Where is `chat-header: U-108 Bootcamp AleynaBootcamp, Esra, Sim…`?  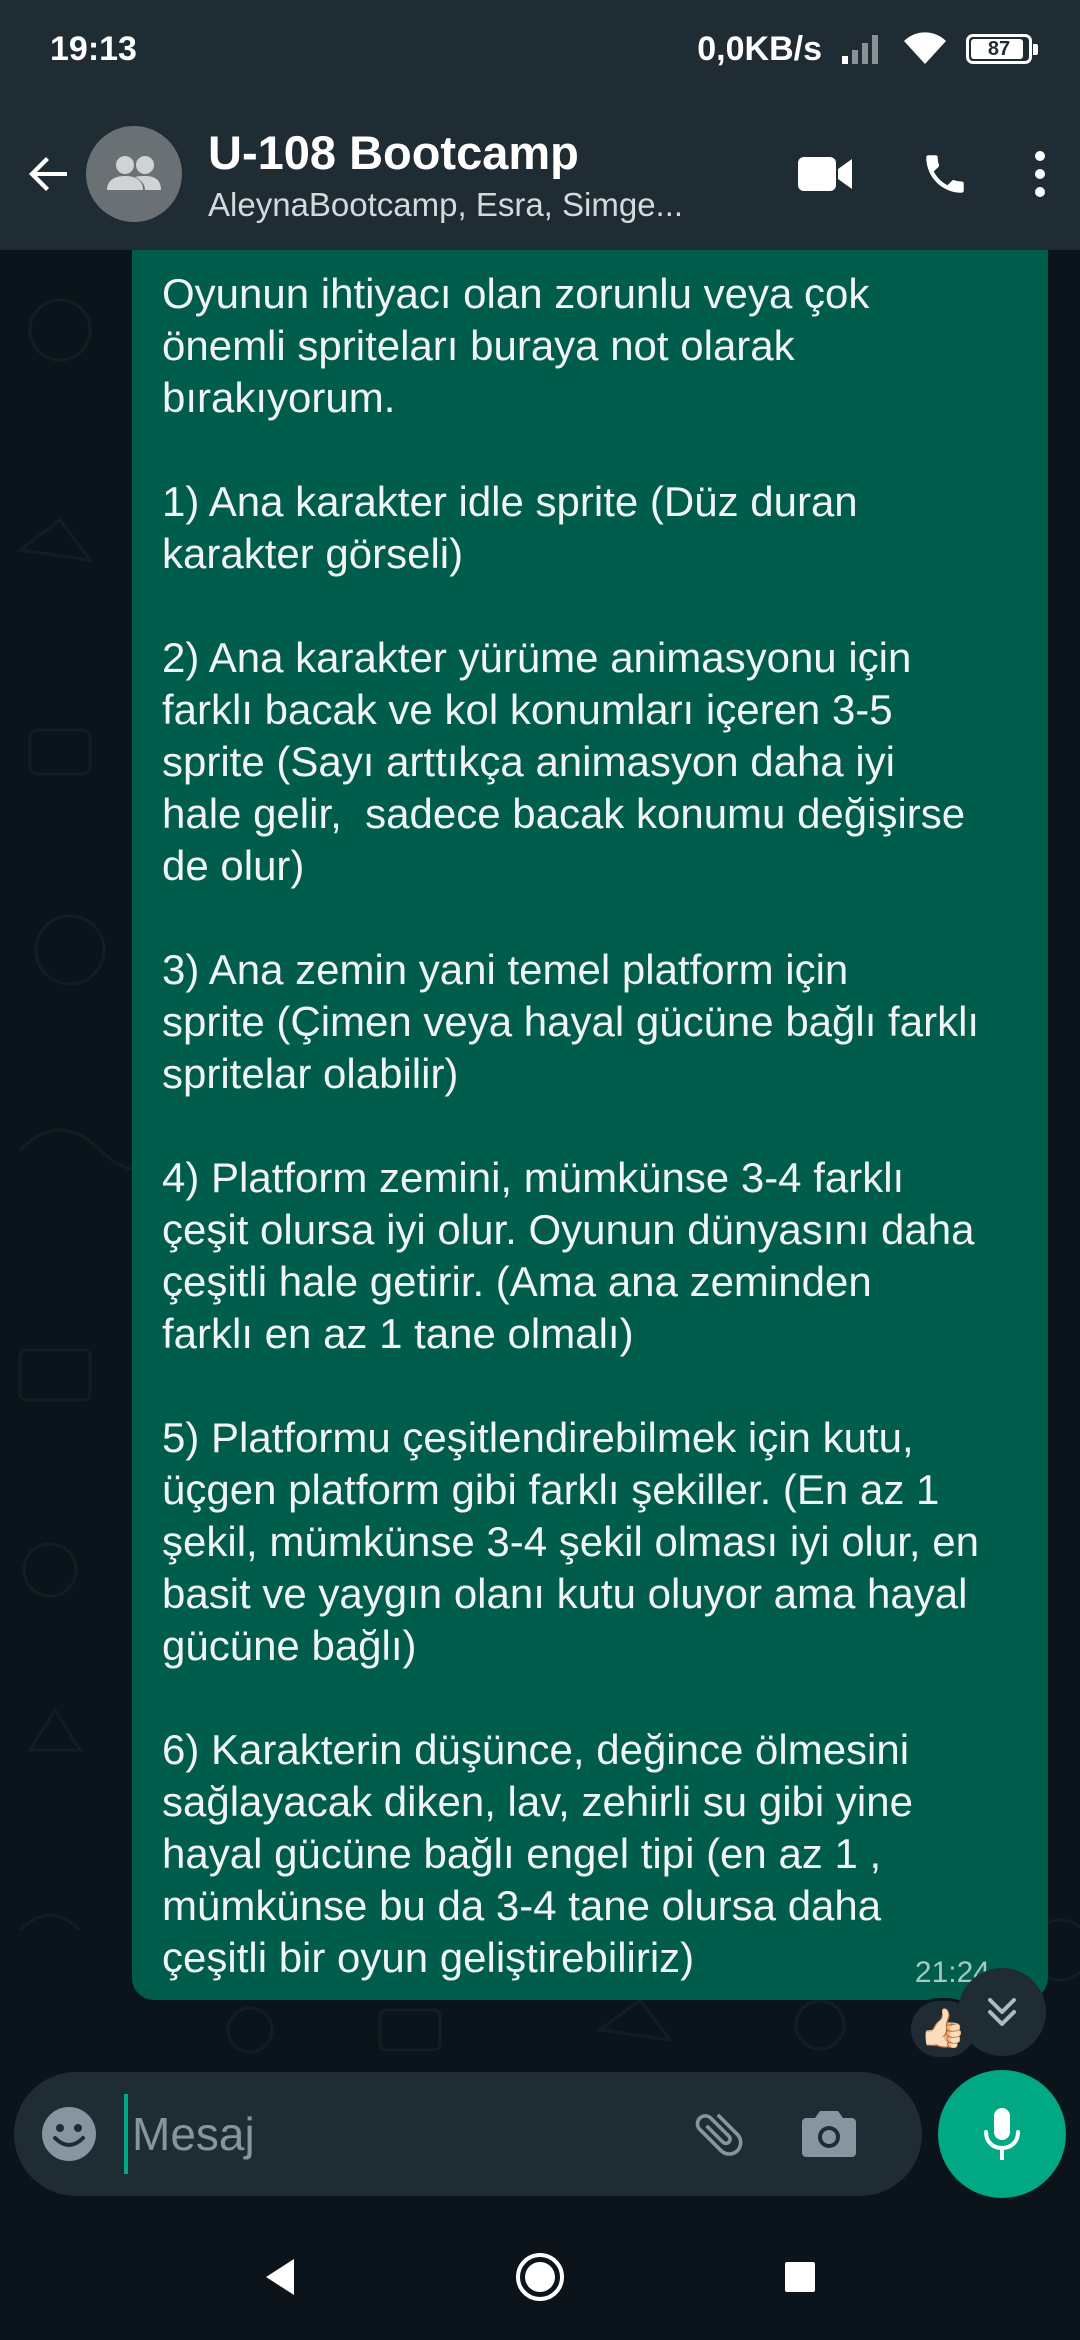
chat-header: U-108 Bootcamp AleynaBootcamp, Esra, Sim… is located at coordinates (540, 174).